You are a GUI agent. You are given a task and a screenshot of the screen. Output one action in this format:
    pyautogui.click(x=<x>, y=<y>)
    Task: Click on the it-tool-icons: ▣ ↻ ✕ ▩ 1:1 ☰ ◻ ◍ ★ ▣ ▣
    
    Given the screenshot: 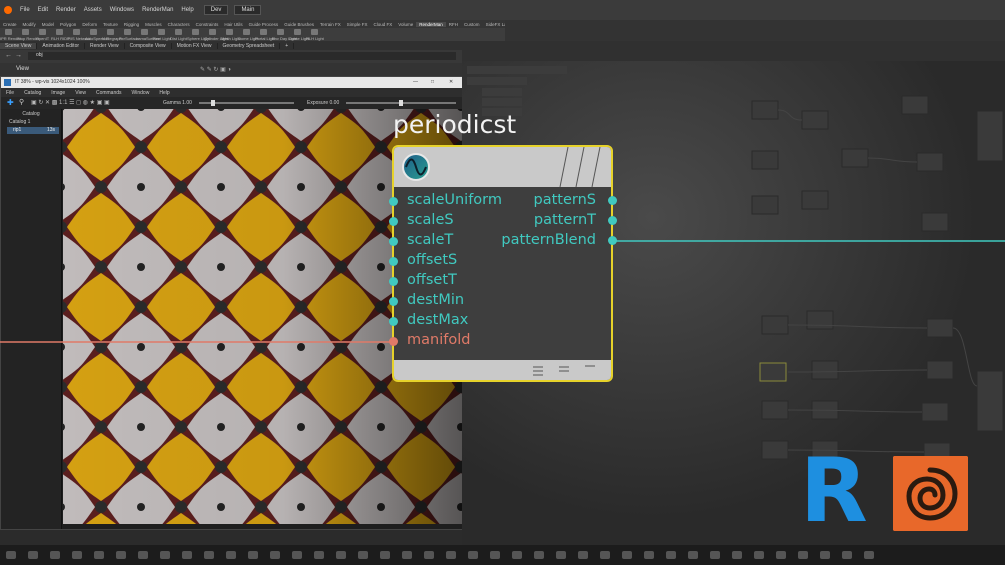 What is the action you would take?
    pyautogui.click(x=70, y=102)
    